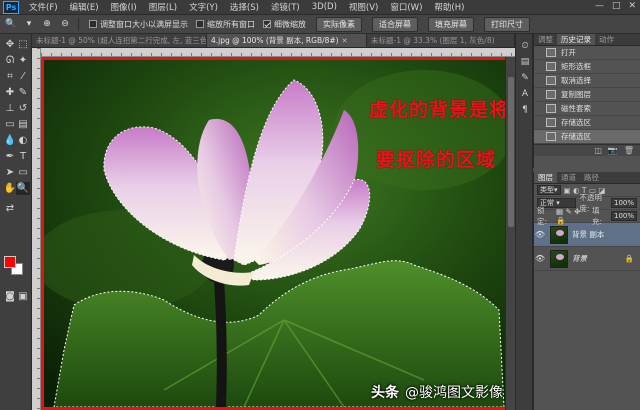  Describe the element at coordinates (525, 94) in the screenshot. I see `character-panel-icon: A` at that location.